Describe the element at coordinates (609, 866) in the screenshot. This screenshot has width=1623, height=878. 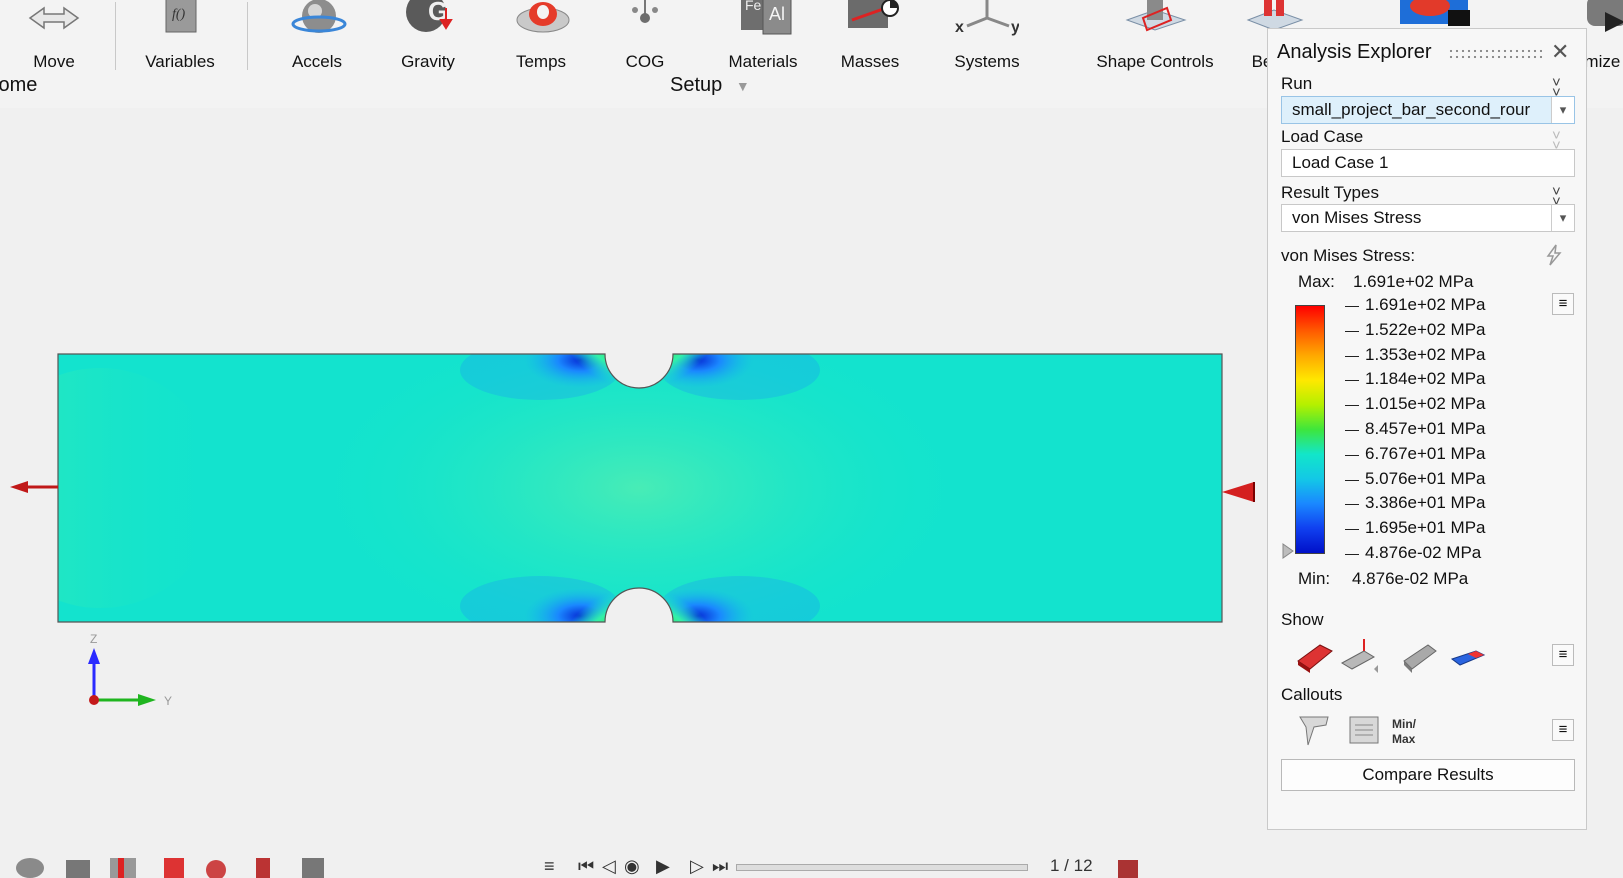
I see `step-back-icon: ◁` at that location.